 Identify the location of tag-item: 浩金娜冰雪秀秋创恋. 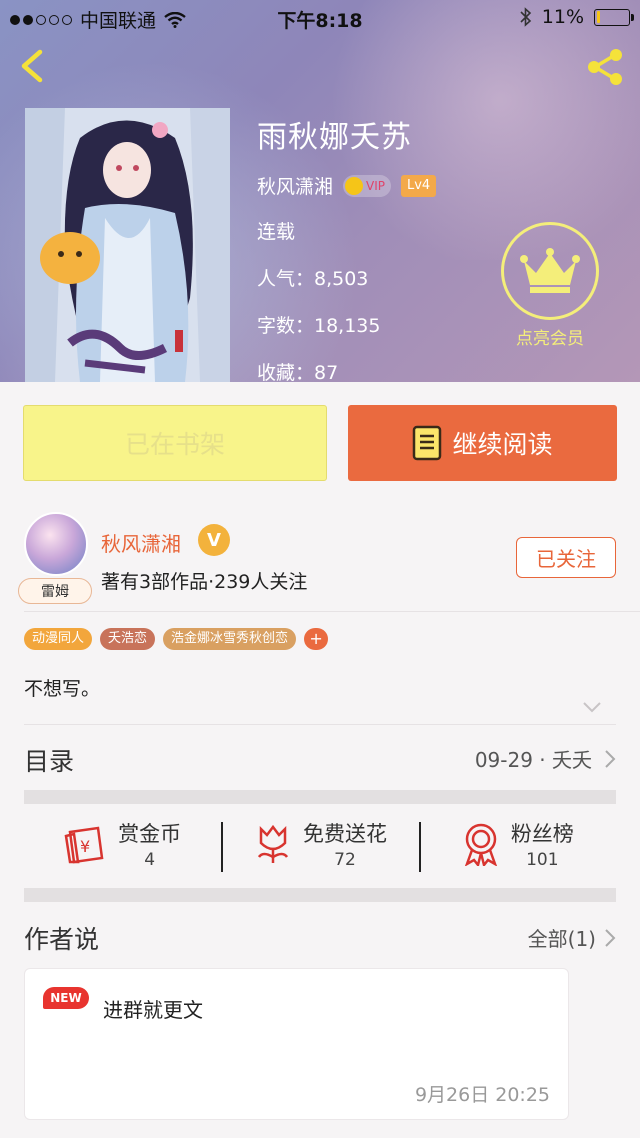
(230, 639).